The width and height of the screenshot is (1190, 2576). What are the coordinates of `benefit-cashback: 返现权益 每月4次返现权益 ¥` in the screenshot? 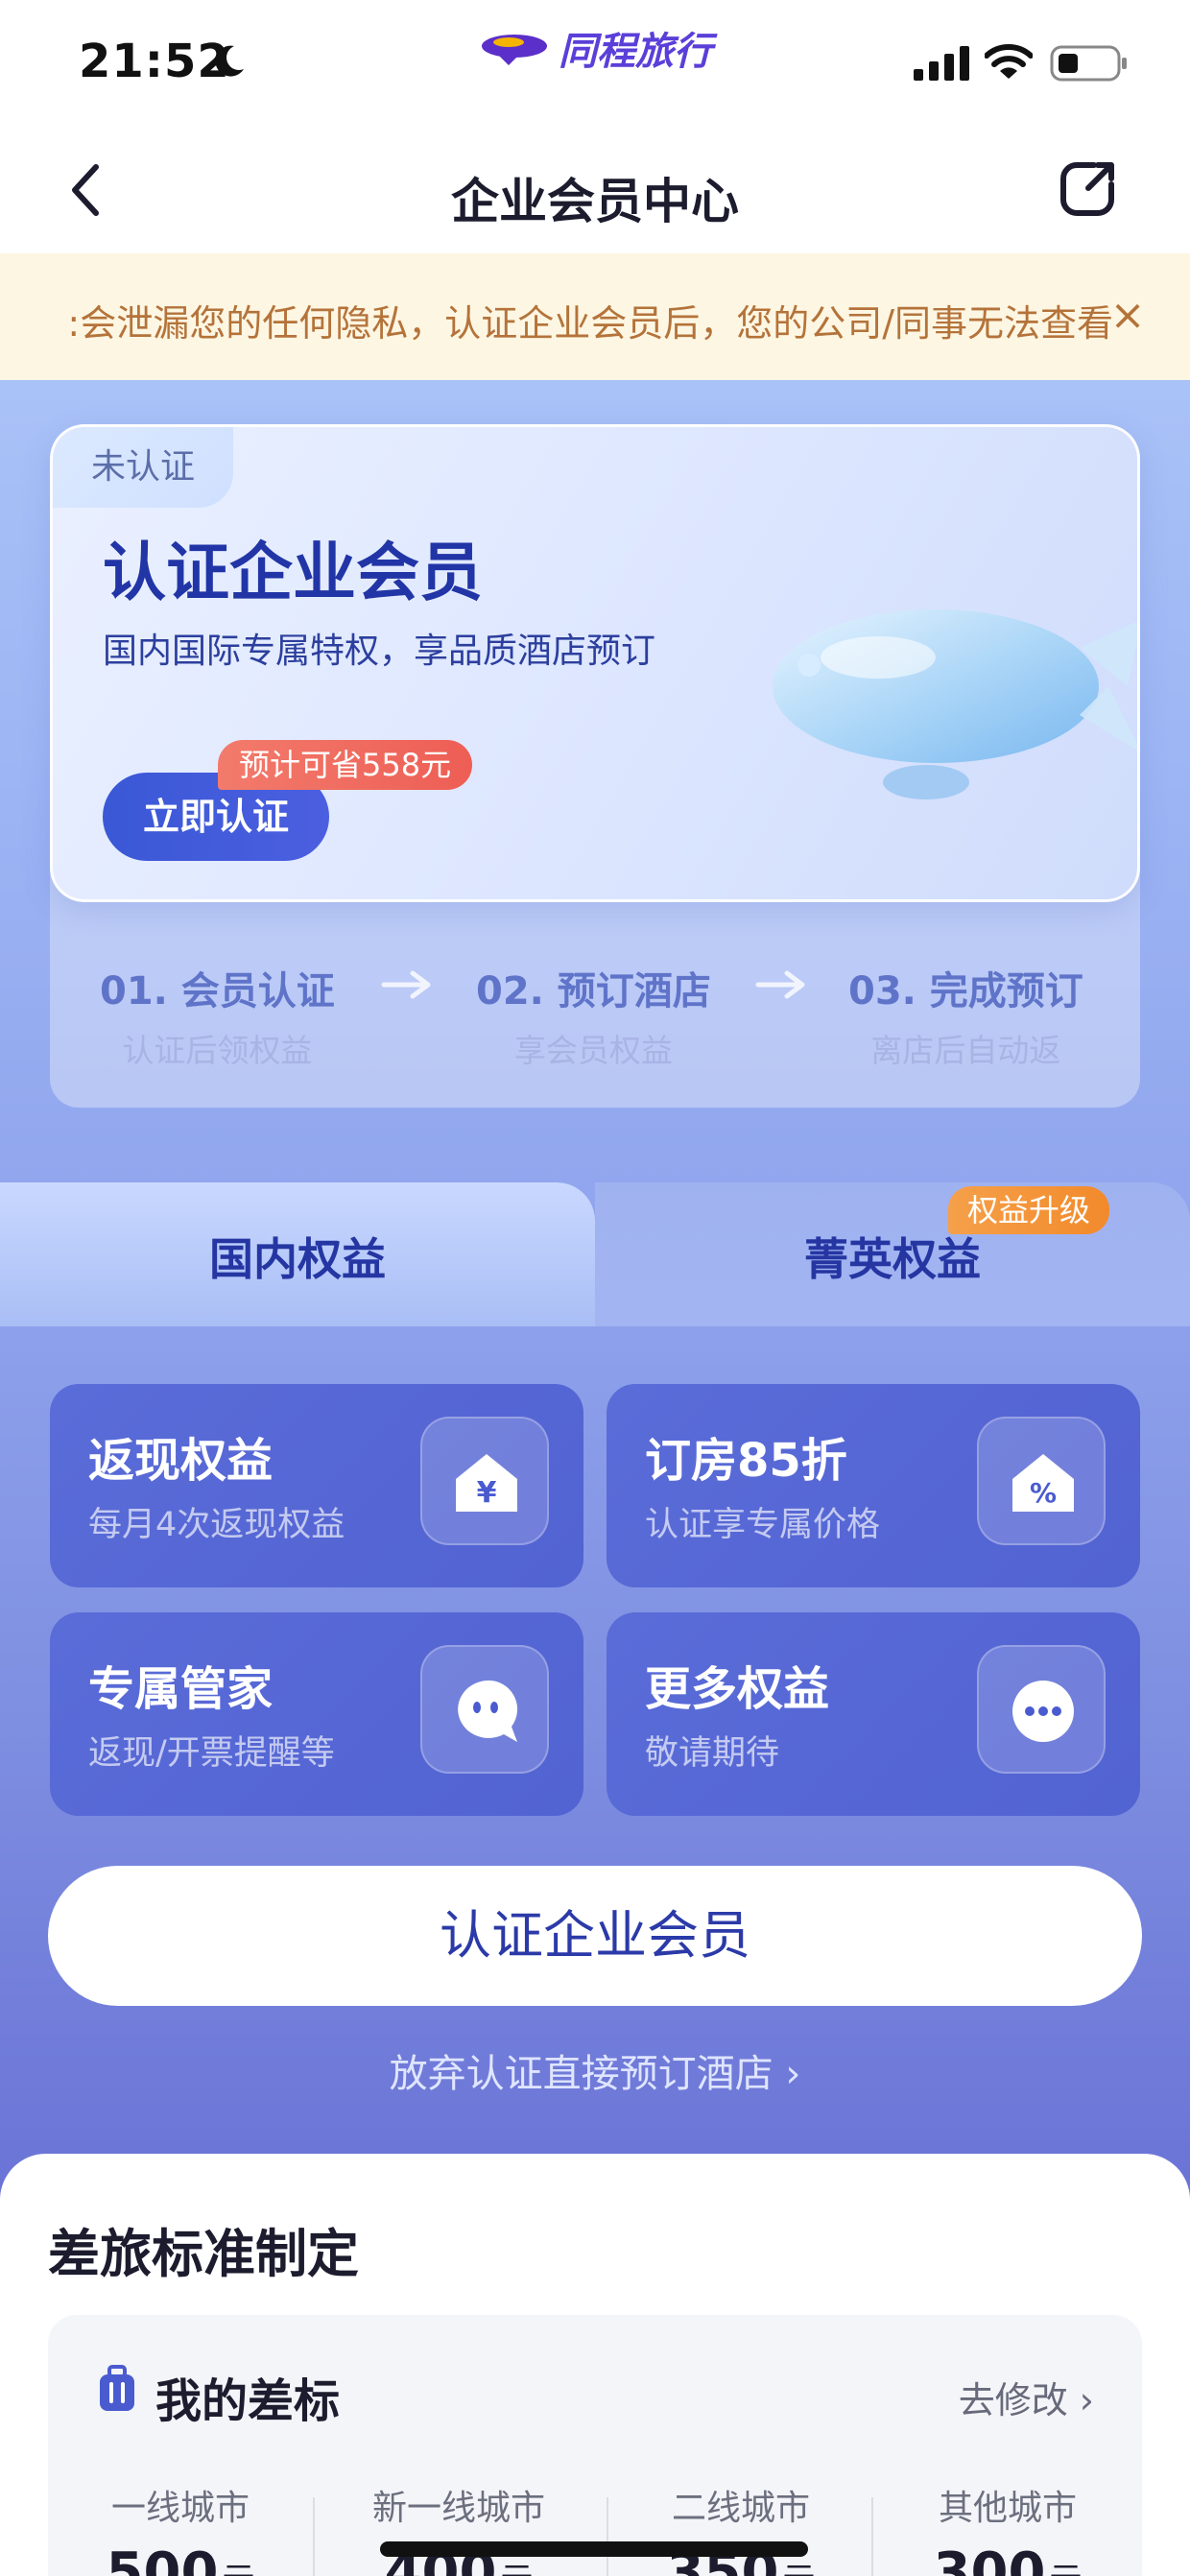 It's located at (317, 1485).